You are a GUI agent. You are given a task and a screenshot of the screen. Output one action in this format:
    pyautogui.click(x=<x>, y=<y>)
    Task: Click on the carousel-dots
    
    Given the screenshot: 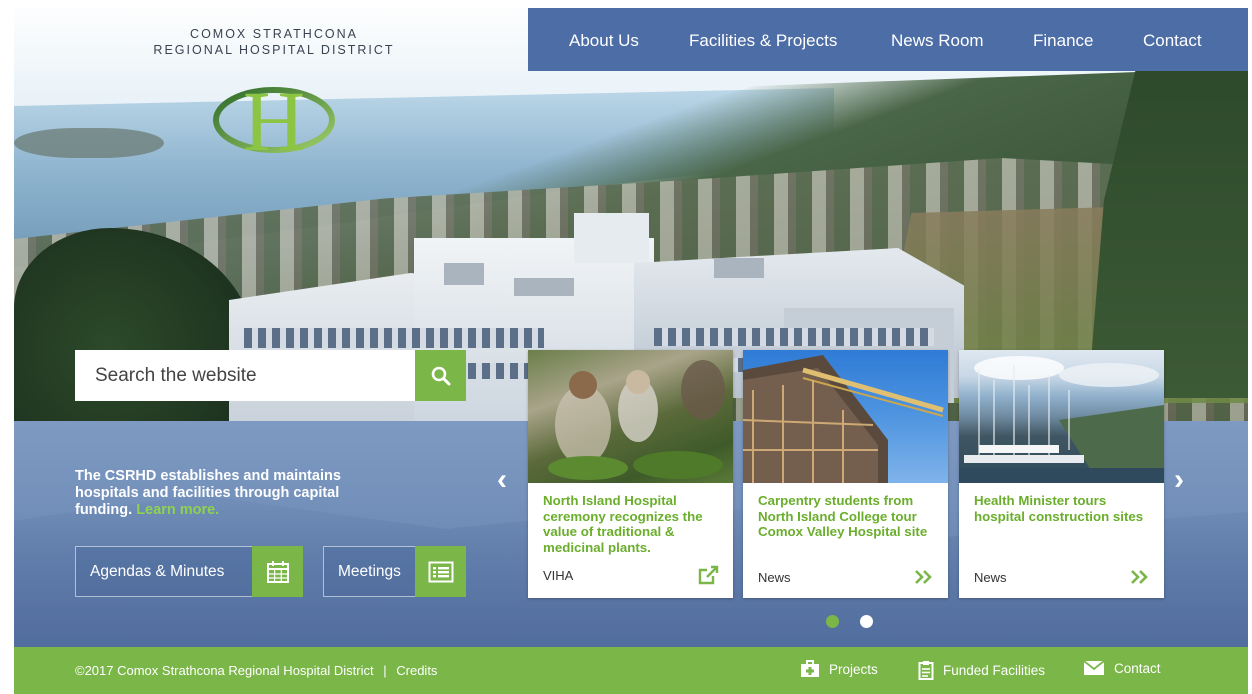 What is the action you would take?
    pyautogui.click(x=849, y=621)
    